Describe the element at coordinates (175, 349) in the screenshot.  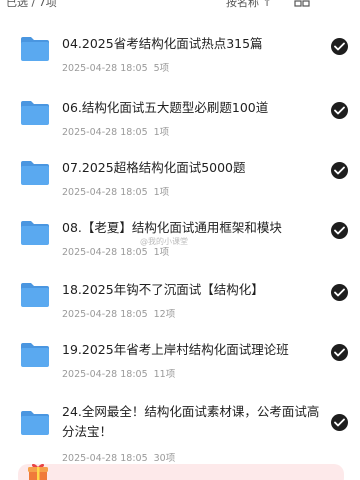
I see `file-name: 19.2025年省考上岸村结构化面试理论班` at that location.